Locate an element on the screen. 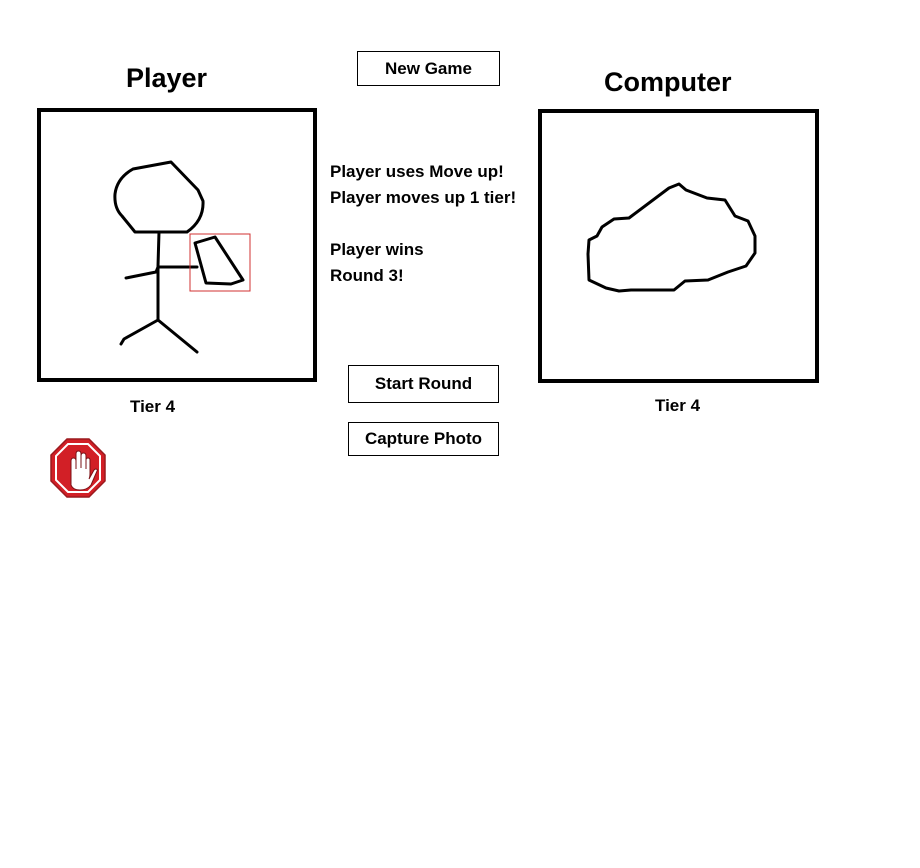 The image size is (920, 868). capture-photo-button: Capture Photo is located at coordinates (423, 439).